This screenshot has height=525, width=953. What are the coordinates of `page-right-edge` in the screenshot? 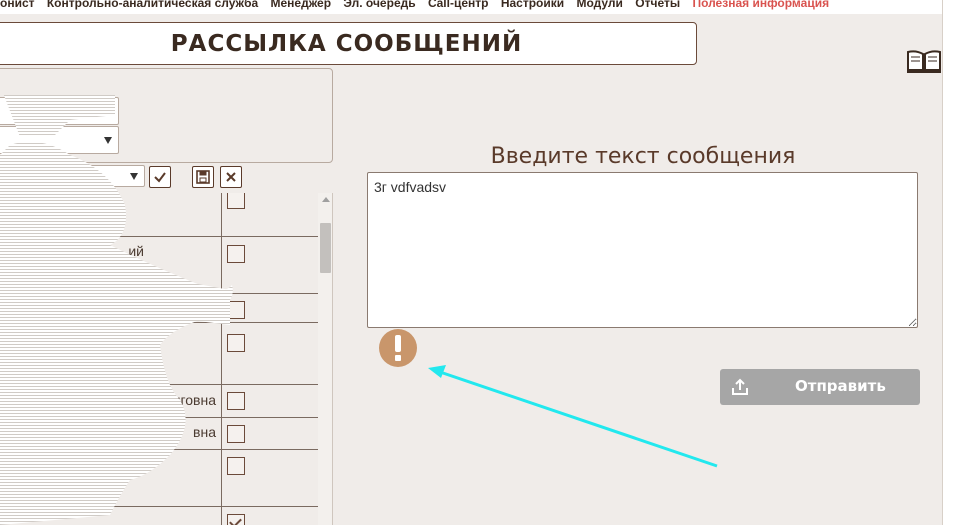 It's located at (947, 262).